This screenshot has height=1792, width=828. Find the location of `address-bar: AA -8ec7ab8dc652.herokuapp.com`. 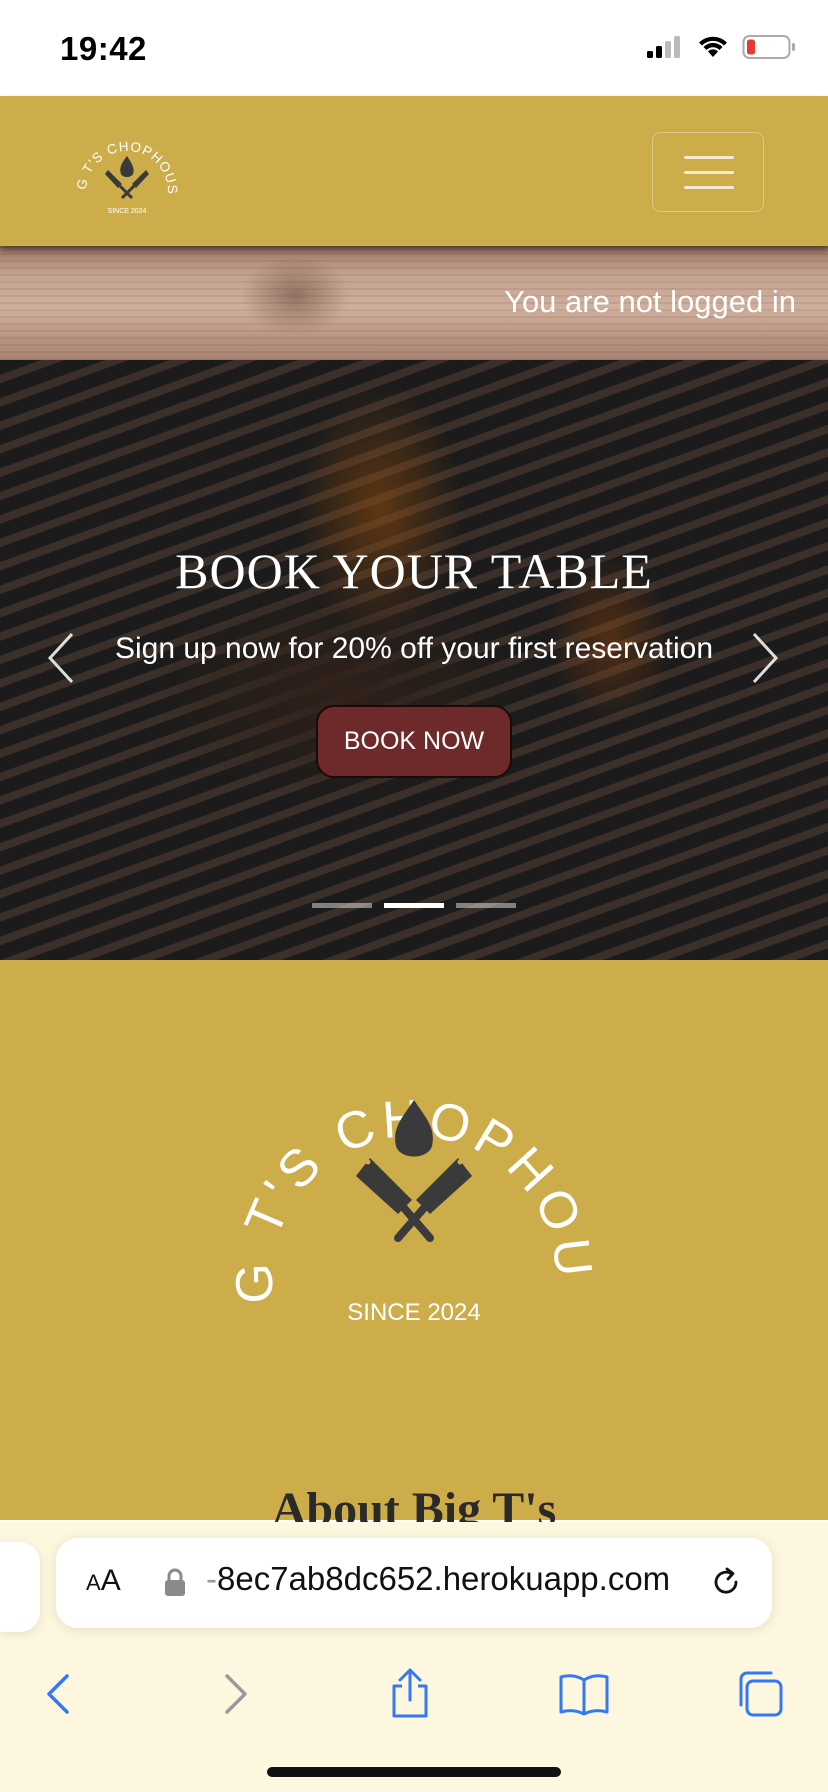

address-bar: AA -8ec7ab8dc652.herokuapp.com is located at coordinates (414, 1583).